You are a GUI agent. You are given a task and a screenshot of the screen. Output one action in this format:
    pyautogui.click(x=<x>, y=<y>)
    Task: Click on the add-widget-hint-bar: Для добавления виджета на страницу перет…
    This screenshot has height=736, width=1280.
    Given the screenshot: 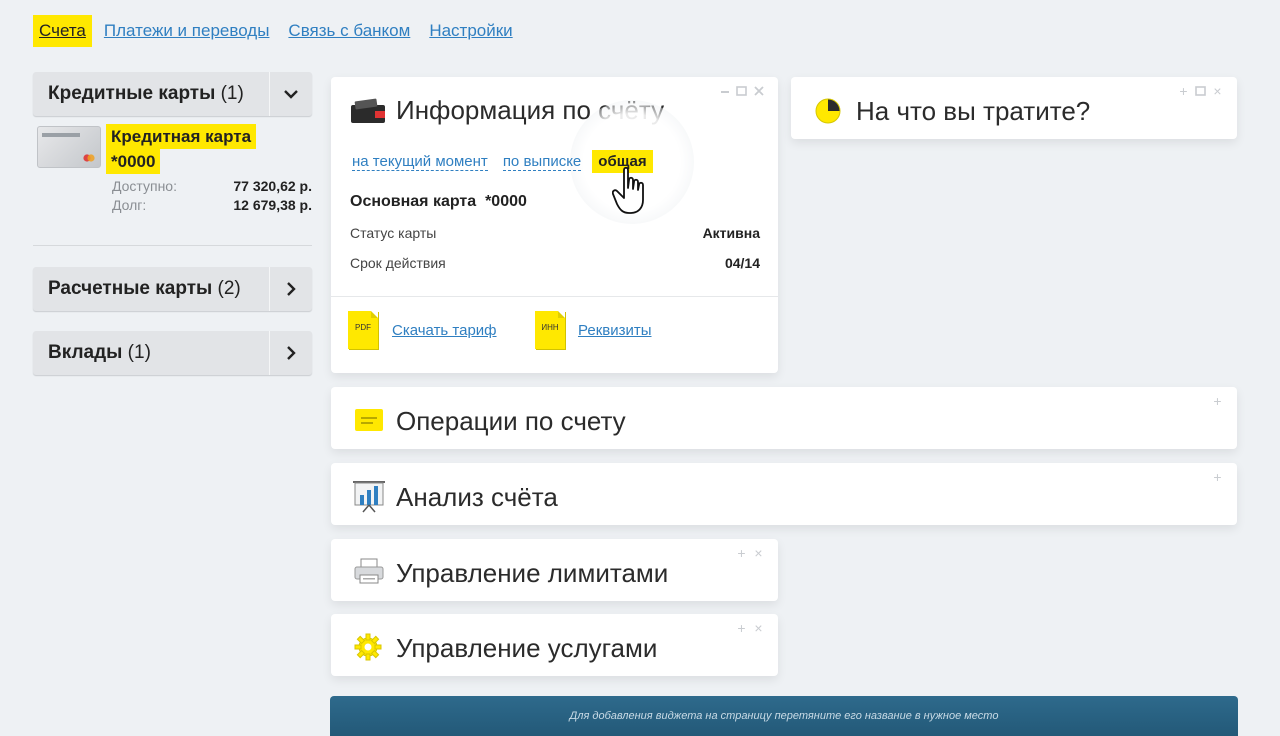 What is the action you would take?
    pyautogui.click(x=784, y=716)
    